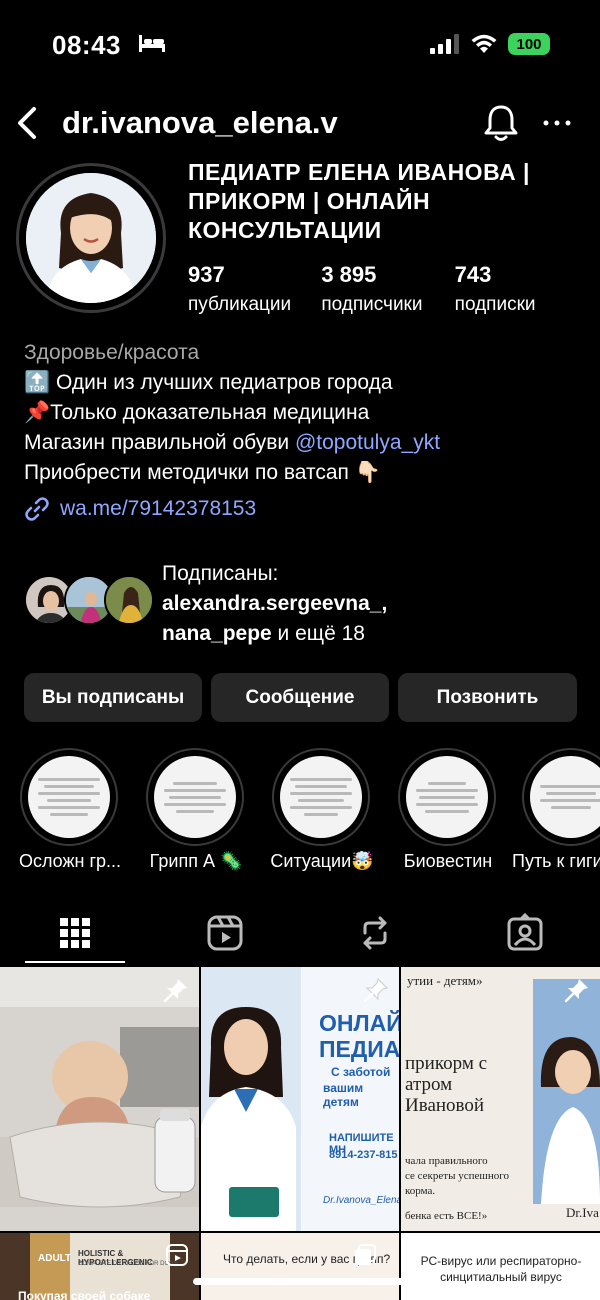  Describe the element at coordinates (457, 1176) in the screenshot. I see `post-line: се секреты успешного` at that location.